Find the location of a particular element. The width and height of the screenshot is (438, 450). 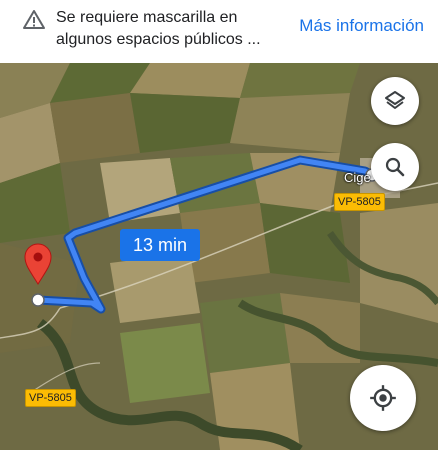

layers-button is located at coordinates (395, 101).